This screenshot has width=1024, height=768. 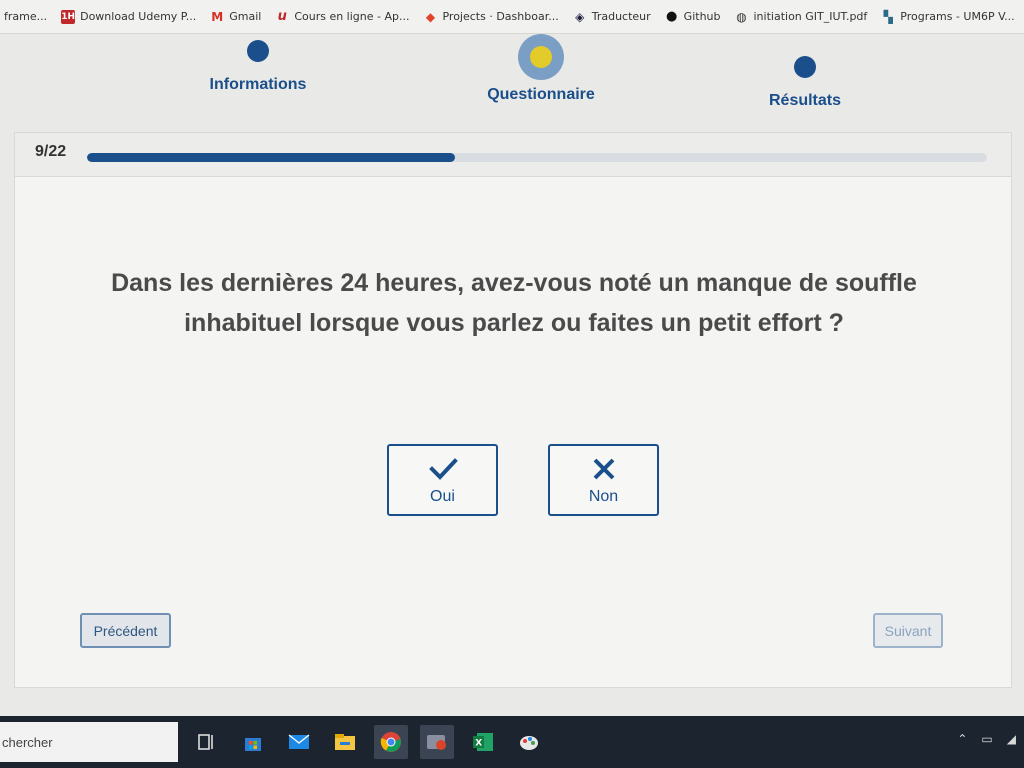 I want to click on store-icon, so click(x=253, y=742).